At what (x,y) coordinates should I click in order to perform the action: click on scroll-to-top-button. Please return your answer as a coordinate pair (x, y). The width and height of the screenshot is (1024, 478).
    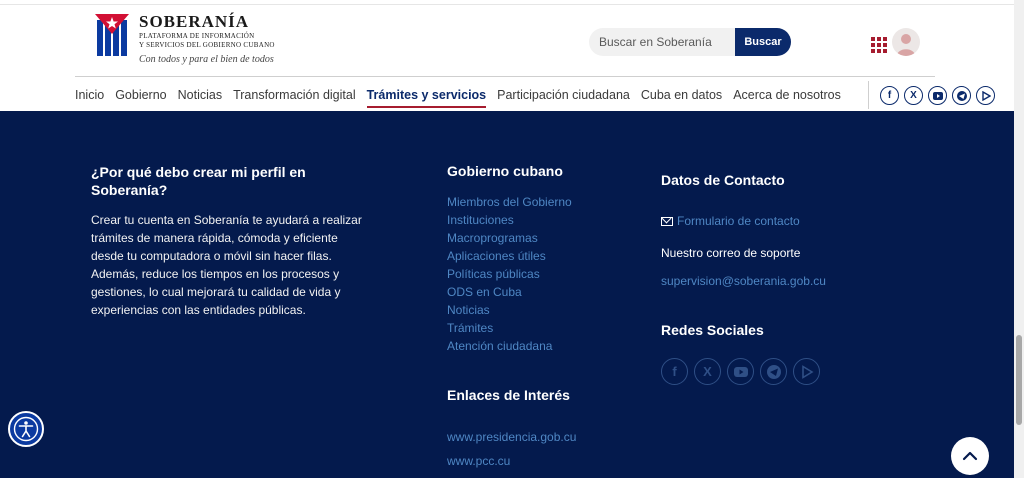
    Looking at the image, I should click on (970, 456).